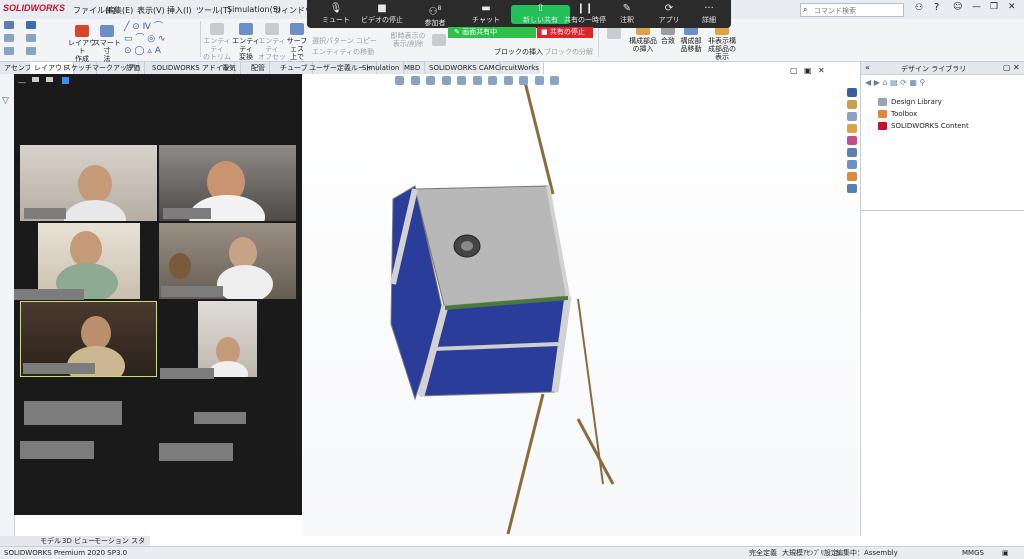  Describe the element at coordinates (213, 10) in the screenshot. I see `menu-tools: ツール(T)` at that location.